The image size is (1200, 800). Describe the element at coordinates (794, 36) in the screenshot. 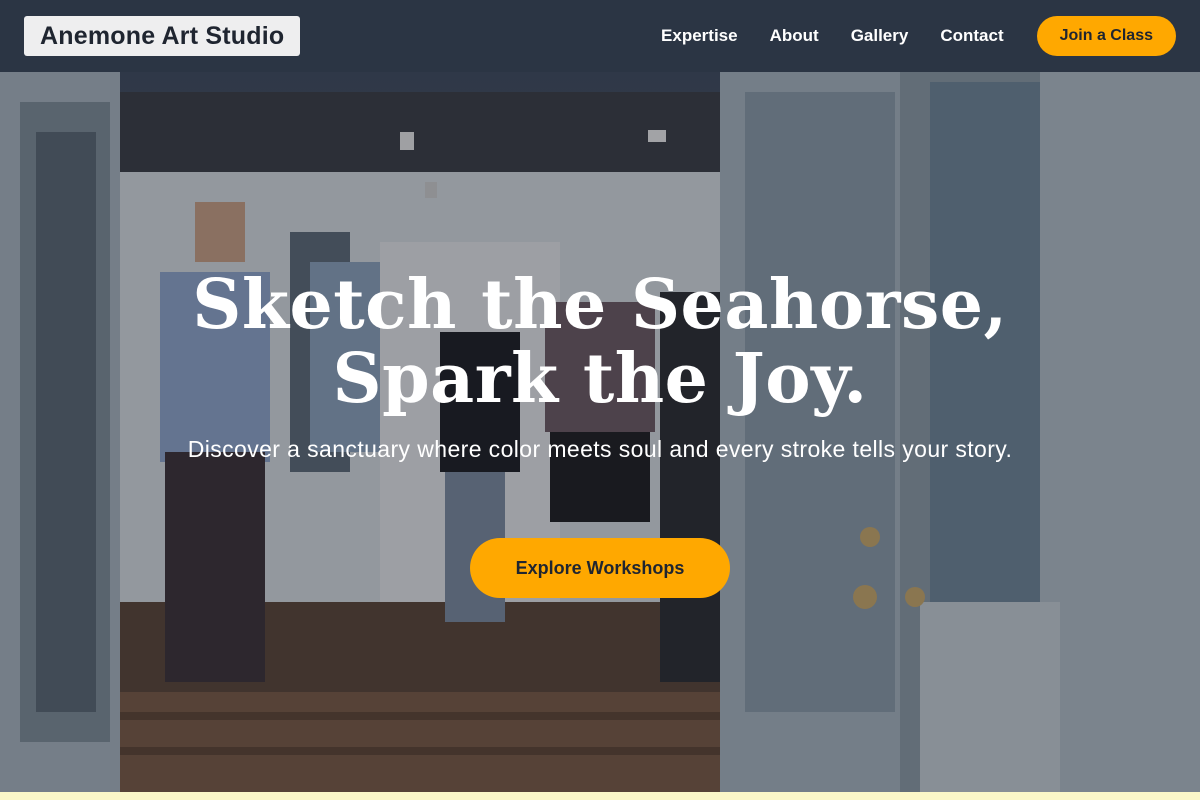

I see `nav-link-about: About` at that location.